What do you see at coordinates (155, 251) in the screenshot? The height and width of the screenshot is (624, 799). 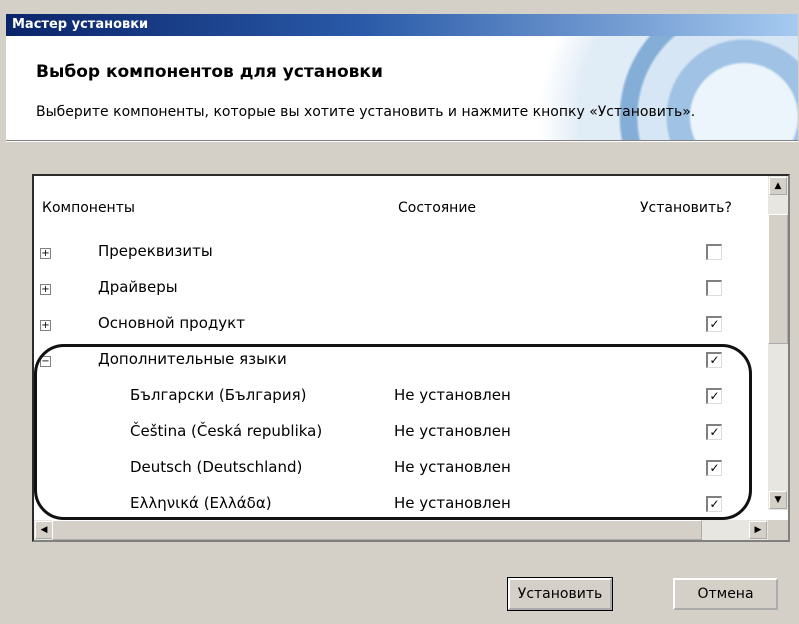 I see `component-label: Пререквизиты` at bounding box center [155, 251].